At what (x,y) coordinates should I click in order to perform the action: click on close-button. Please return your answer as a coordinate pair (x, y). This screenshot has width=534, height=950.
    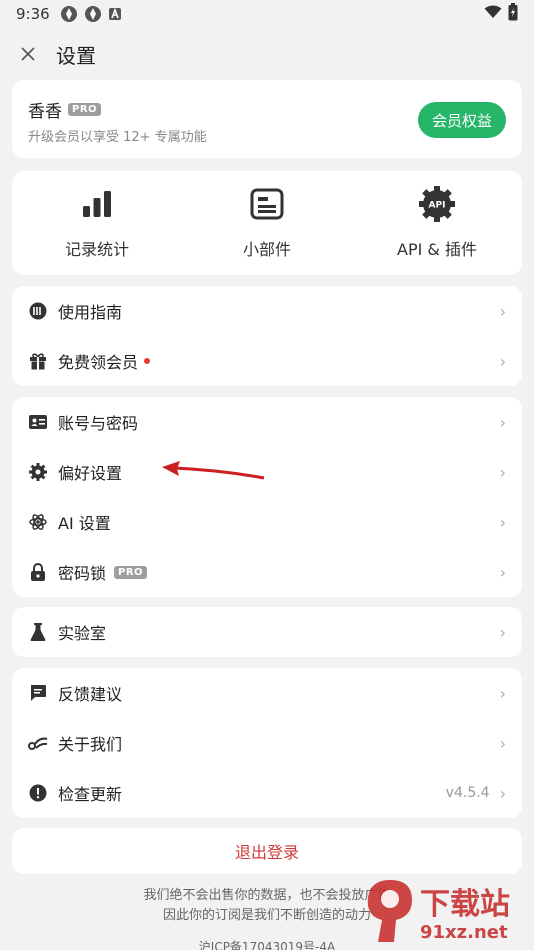
    Looking at the image, I should click on (28, 54).